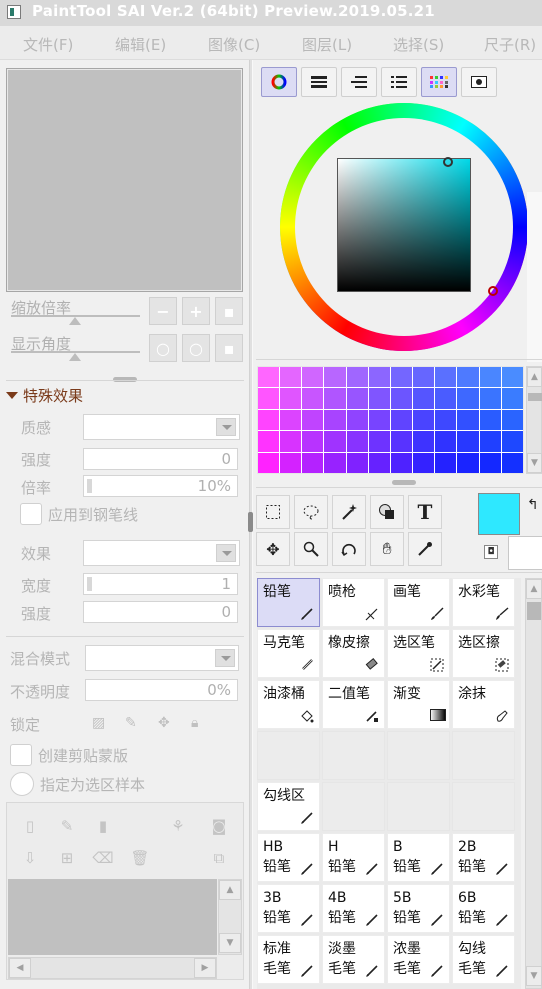 The height and width of the screenshot is (989, 542). I want to click on brush-slot: 二值笔, so click(353, 704).